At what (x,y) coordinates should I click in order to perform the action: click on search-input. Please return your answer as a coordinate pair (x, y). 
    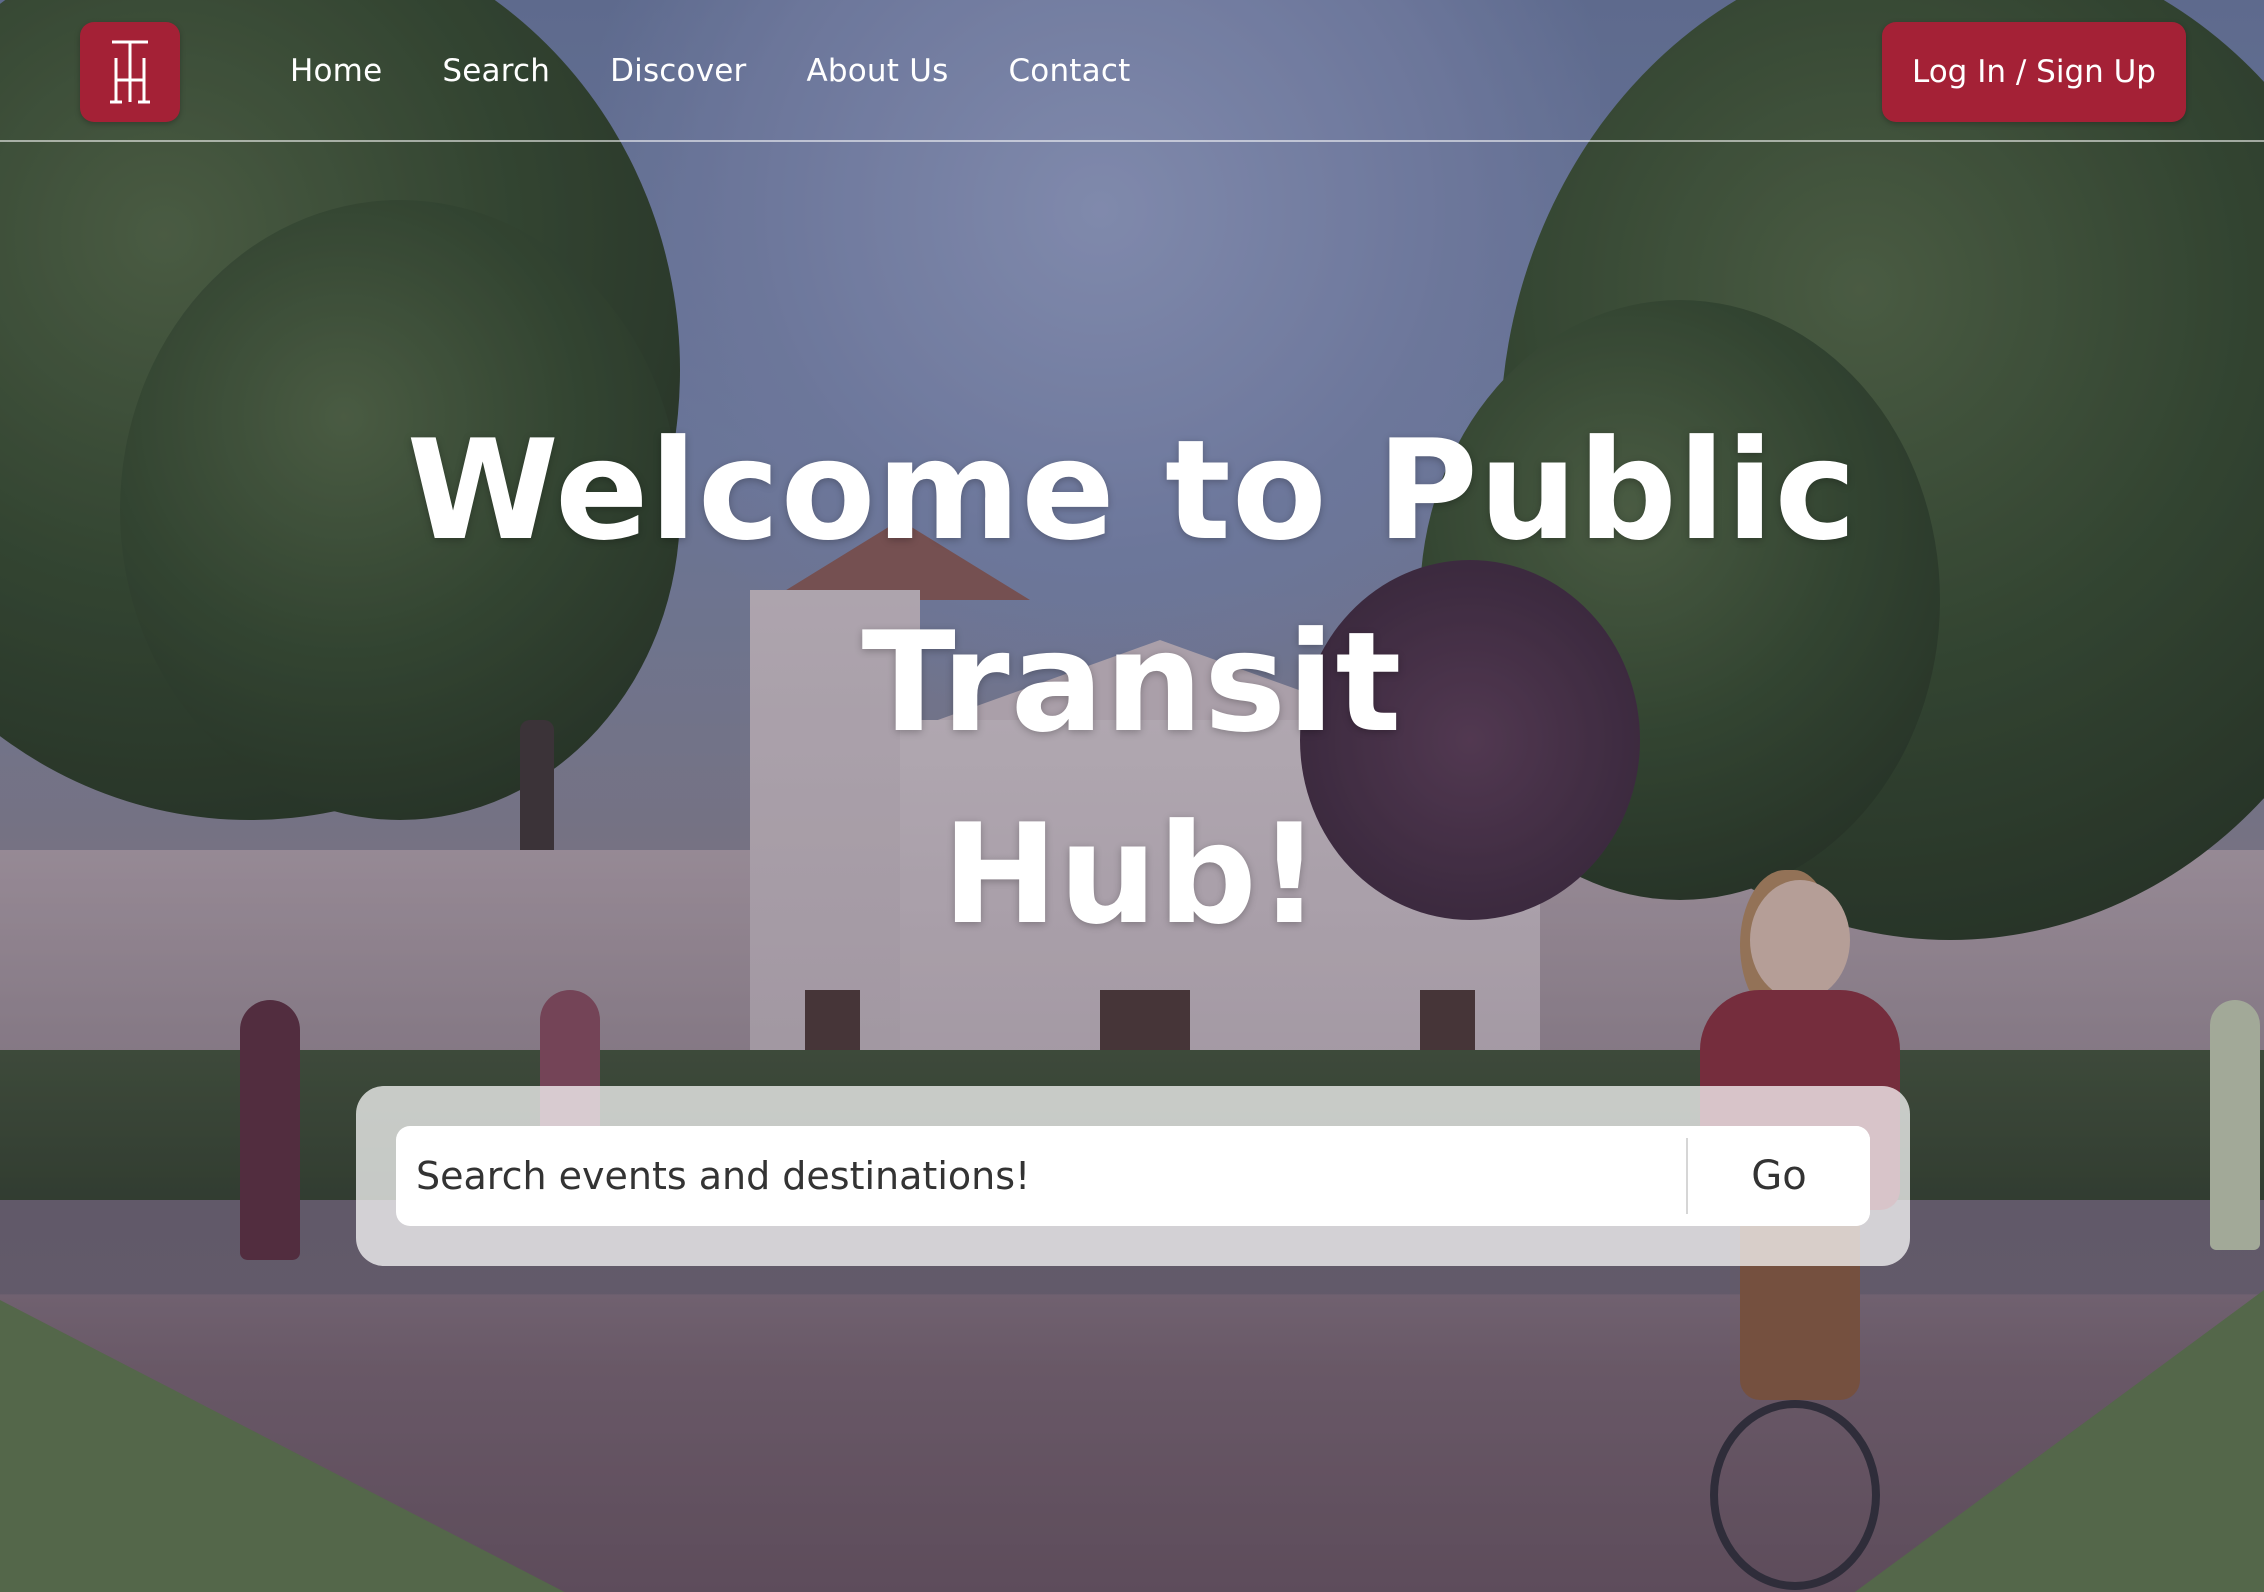
    Looking at the image, I should click on (1041, 1176).